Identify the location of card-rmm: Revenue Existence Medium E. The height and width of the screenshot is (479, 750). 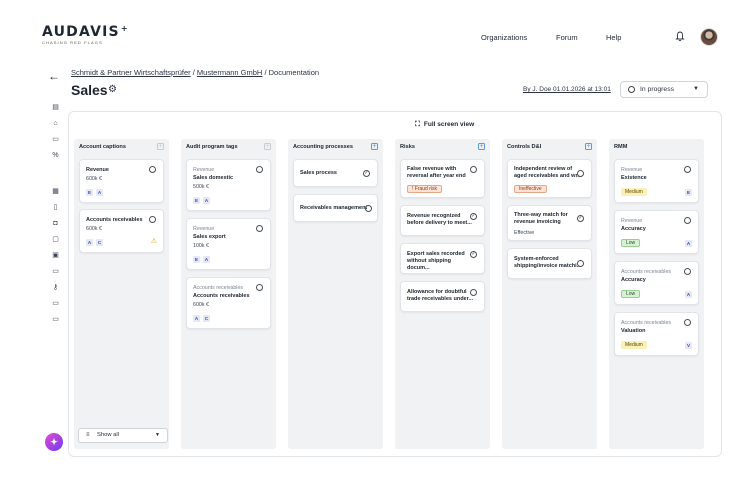
(656, 181).